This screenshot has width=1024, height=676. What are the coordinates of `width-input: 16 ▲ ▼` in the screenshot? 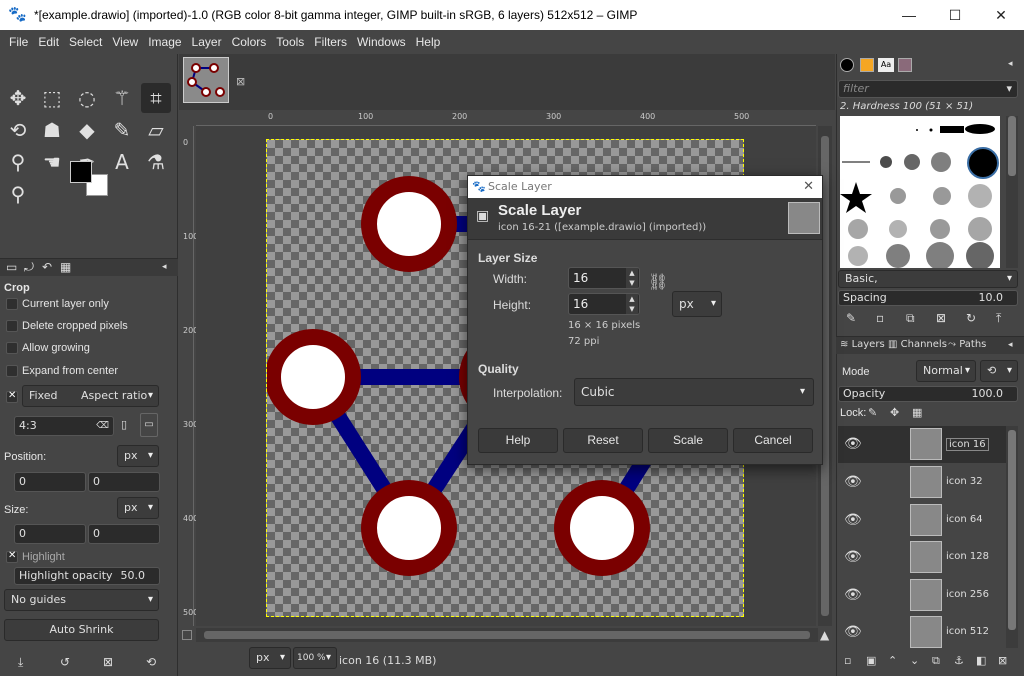 It's located at (604, 278).